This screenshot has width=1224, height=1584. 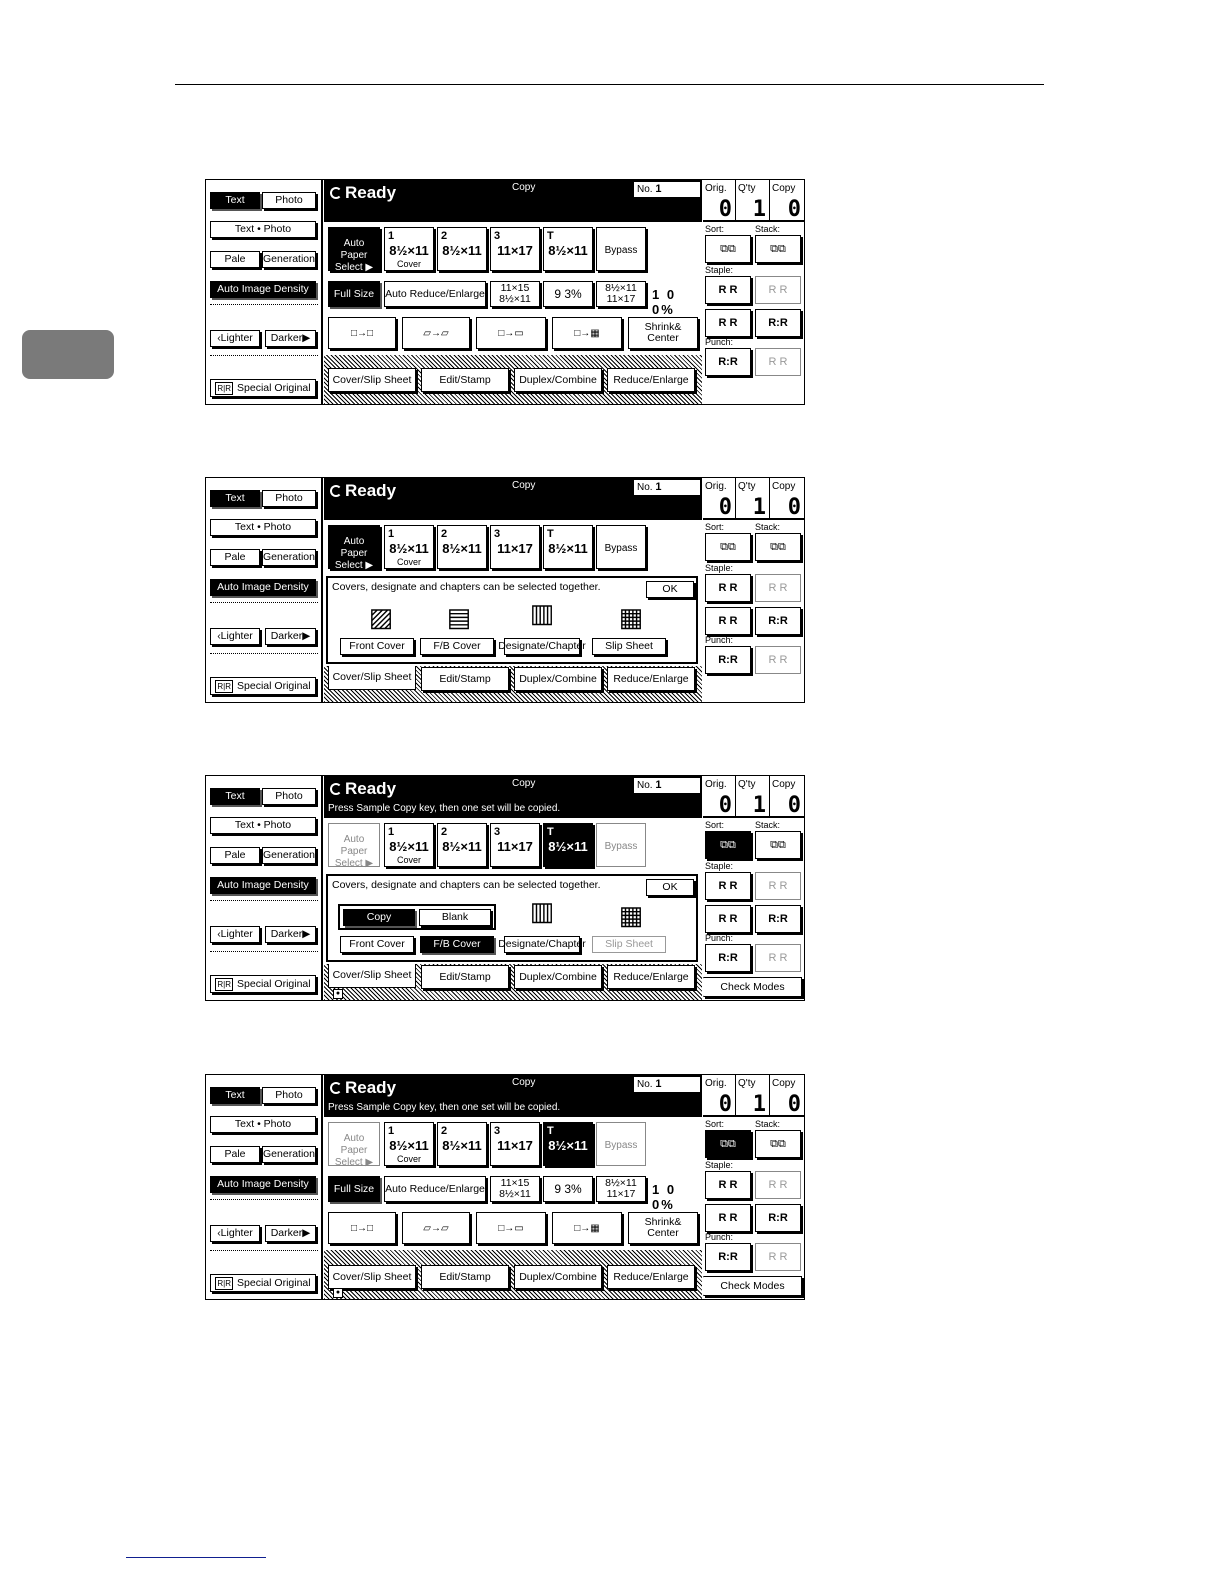 What do you see at coordinates (663, 1228) in the screenshot?
I see `shrink-center-button: Shrink& Center` at bounding box center [663, 1228].